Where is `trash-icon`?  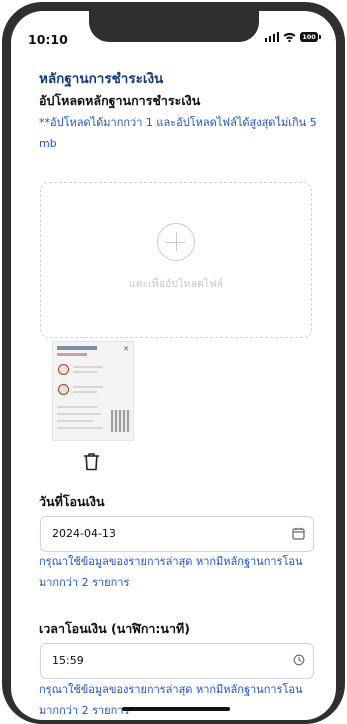 trash-icon is located at coordinates (91, 461).